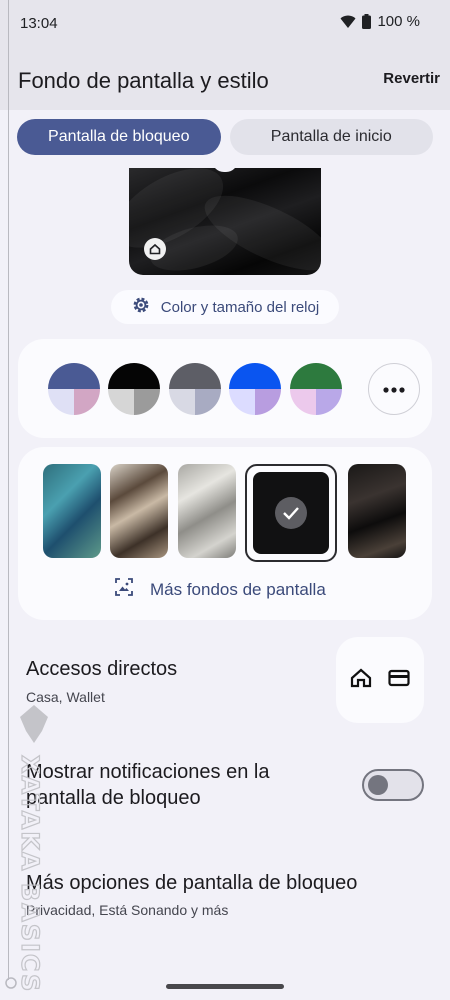 Image resolution: width=450 pixels, height=1000 pixels. I want to click on wallpaper-image-icon, so click(124, 589).